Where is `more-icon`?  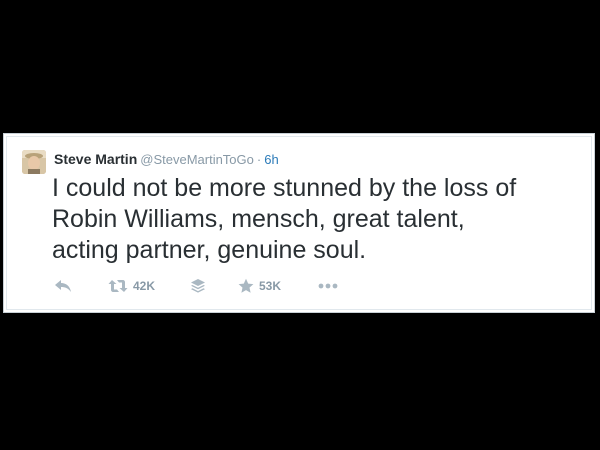 more-icon is located at coordinates (328, 286).